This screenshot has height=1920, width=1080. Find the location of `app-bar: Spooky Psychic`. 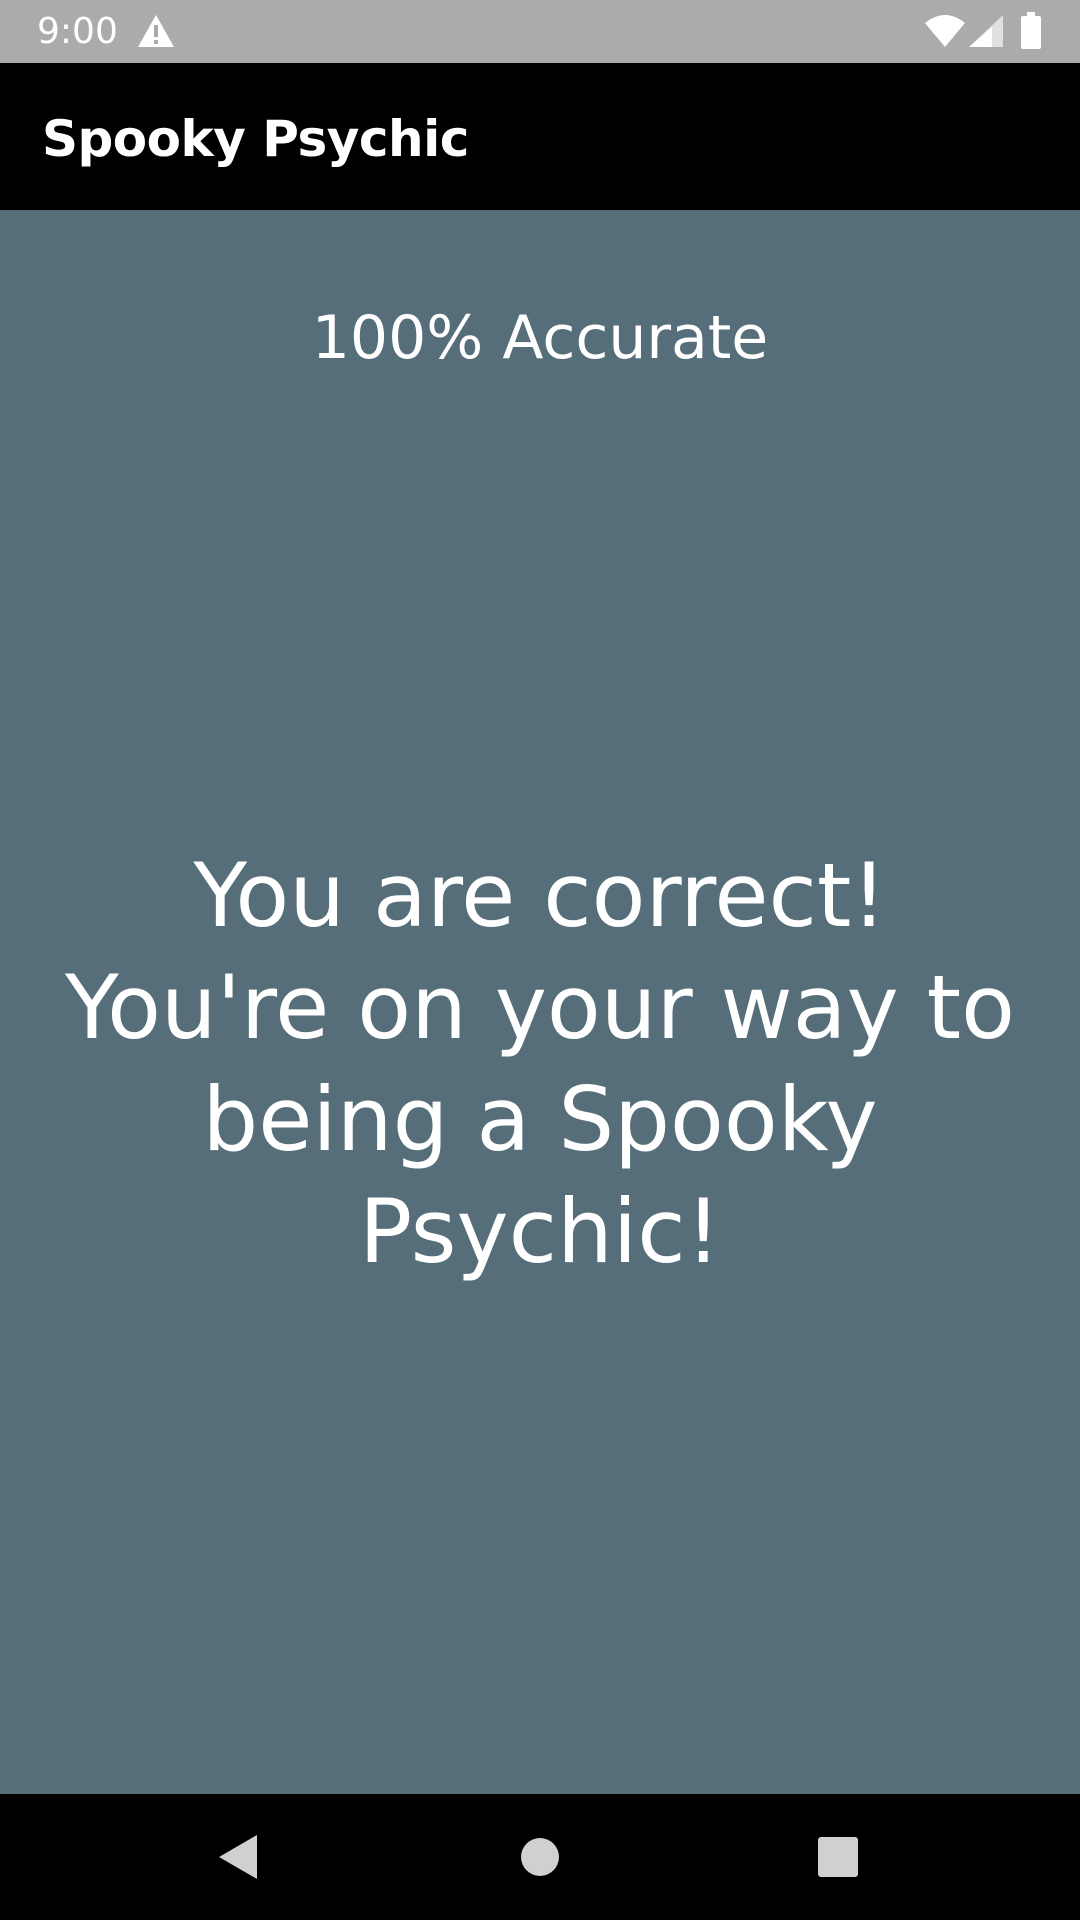

app-bar: Spooky Psychic is located at coordinates (540, 136).